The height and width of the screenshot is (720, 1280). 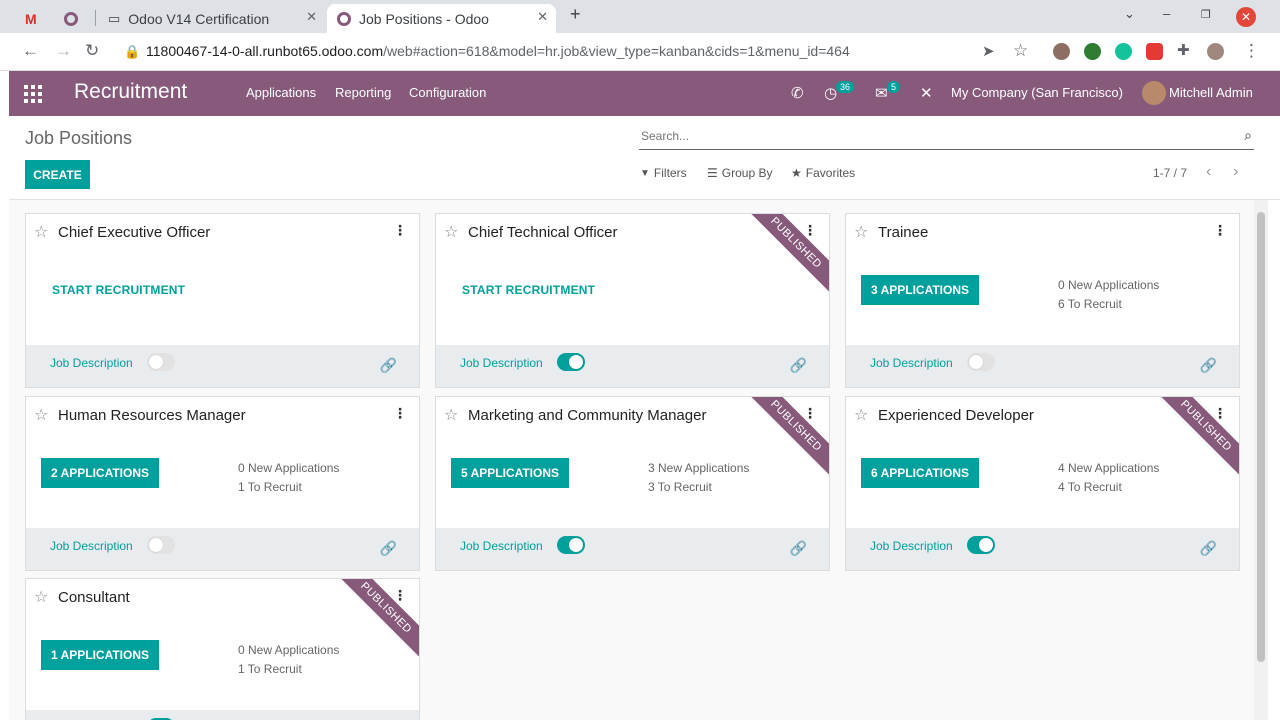 What do you see at coordinates (447, 92) in the screenshot?
I see `menu-configuration: Configuration` at bounding box center [447, 92].